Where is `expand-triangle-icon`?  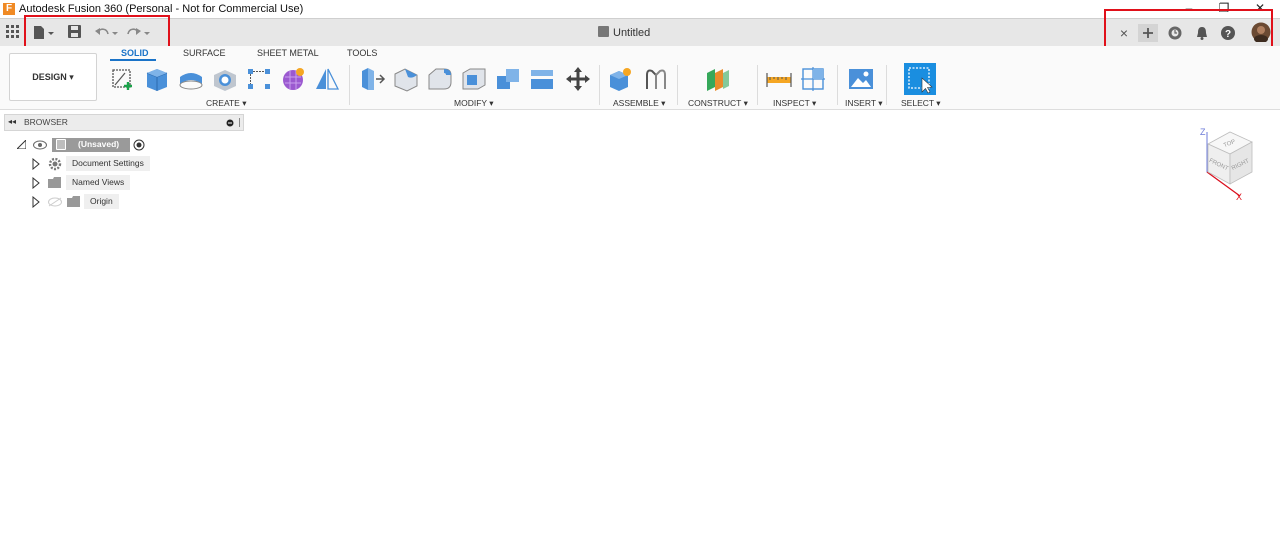 expand-triangle-icon is located at coordinates (21, 144).